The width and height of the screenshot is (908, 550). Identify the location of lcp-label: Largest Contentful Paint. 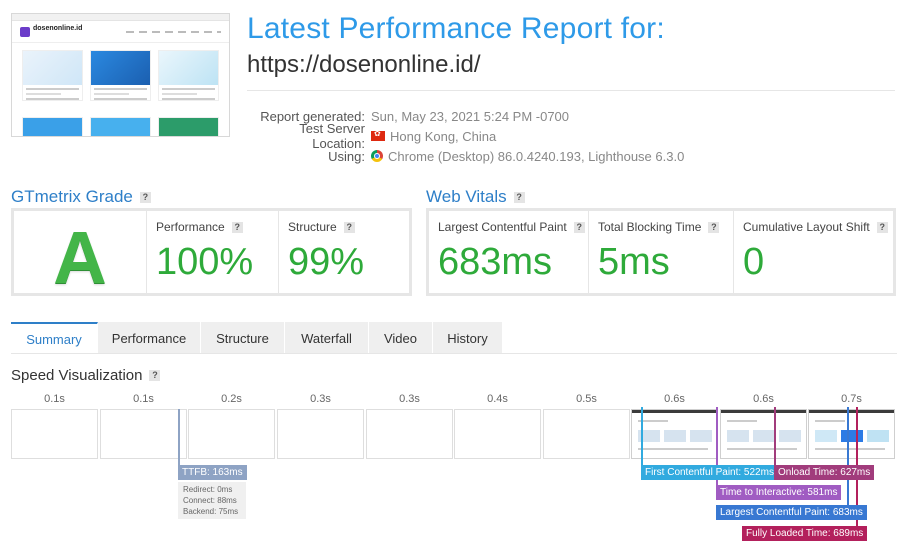
(502, 227).